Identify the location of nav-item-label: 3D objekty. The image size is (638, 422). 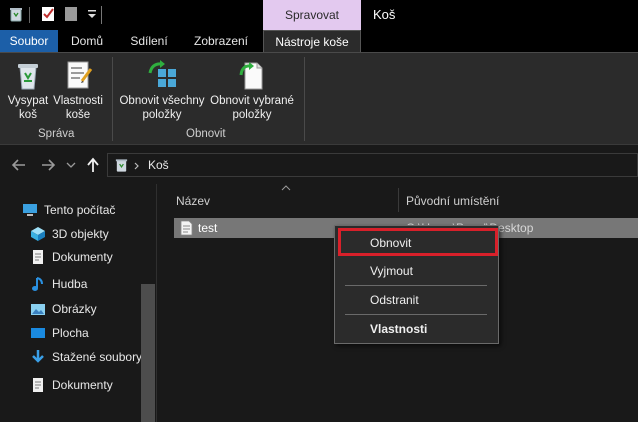
(80, 234).